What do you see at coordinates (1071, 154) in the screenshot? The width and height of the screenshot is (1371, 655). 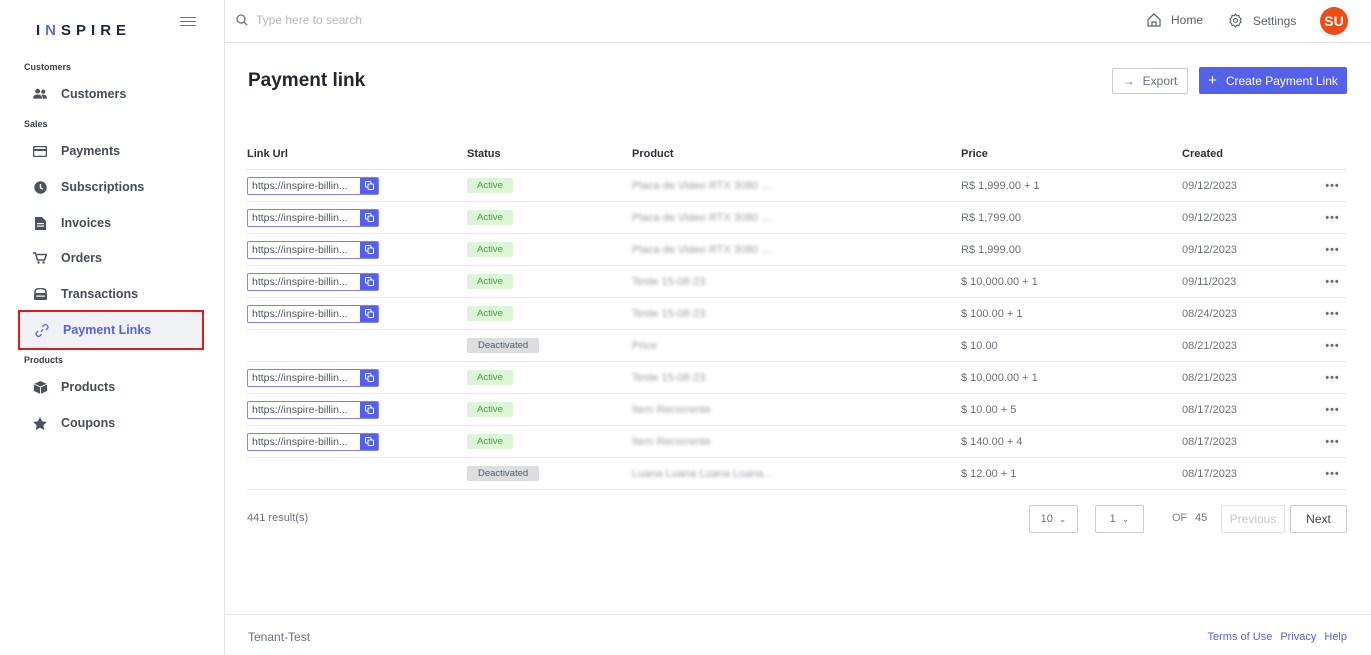 I see `column-header-price: Price` at bounding box center [1071, 154].